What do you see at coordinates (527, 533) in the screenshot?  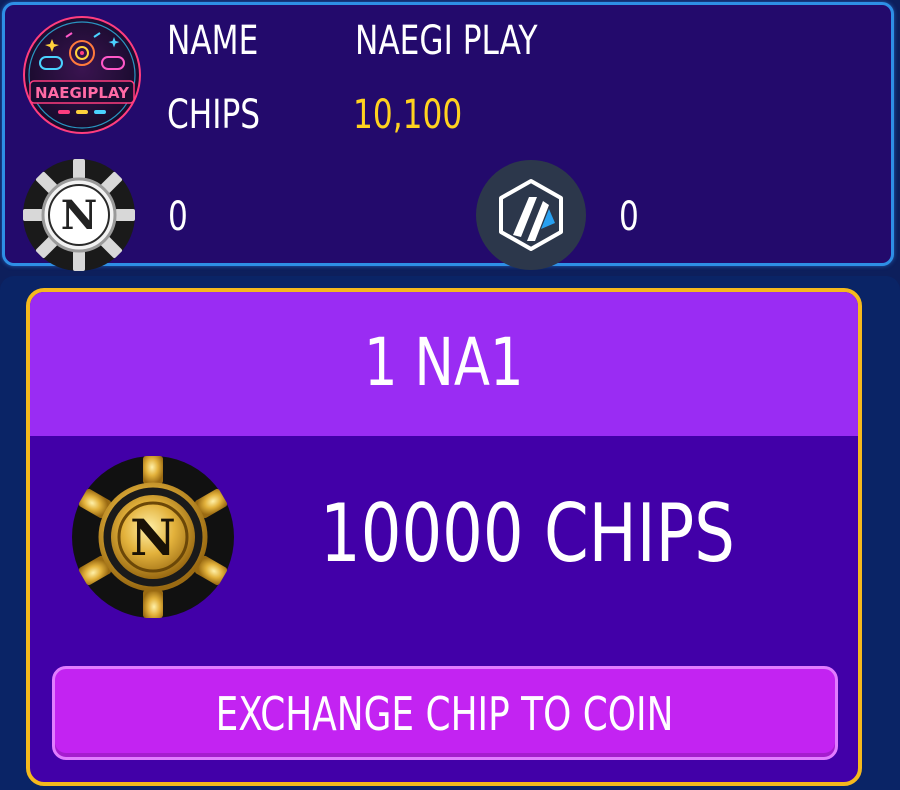 I see `chip-amount: 10000 CHIPS` at bounding box center [527, 533].